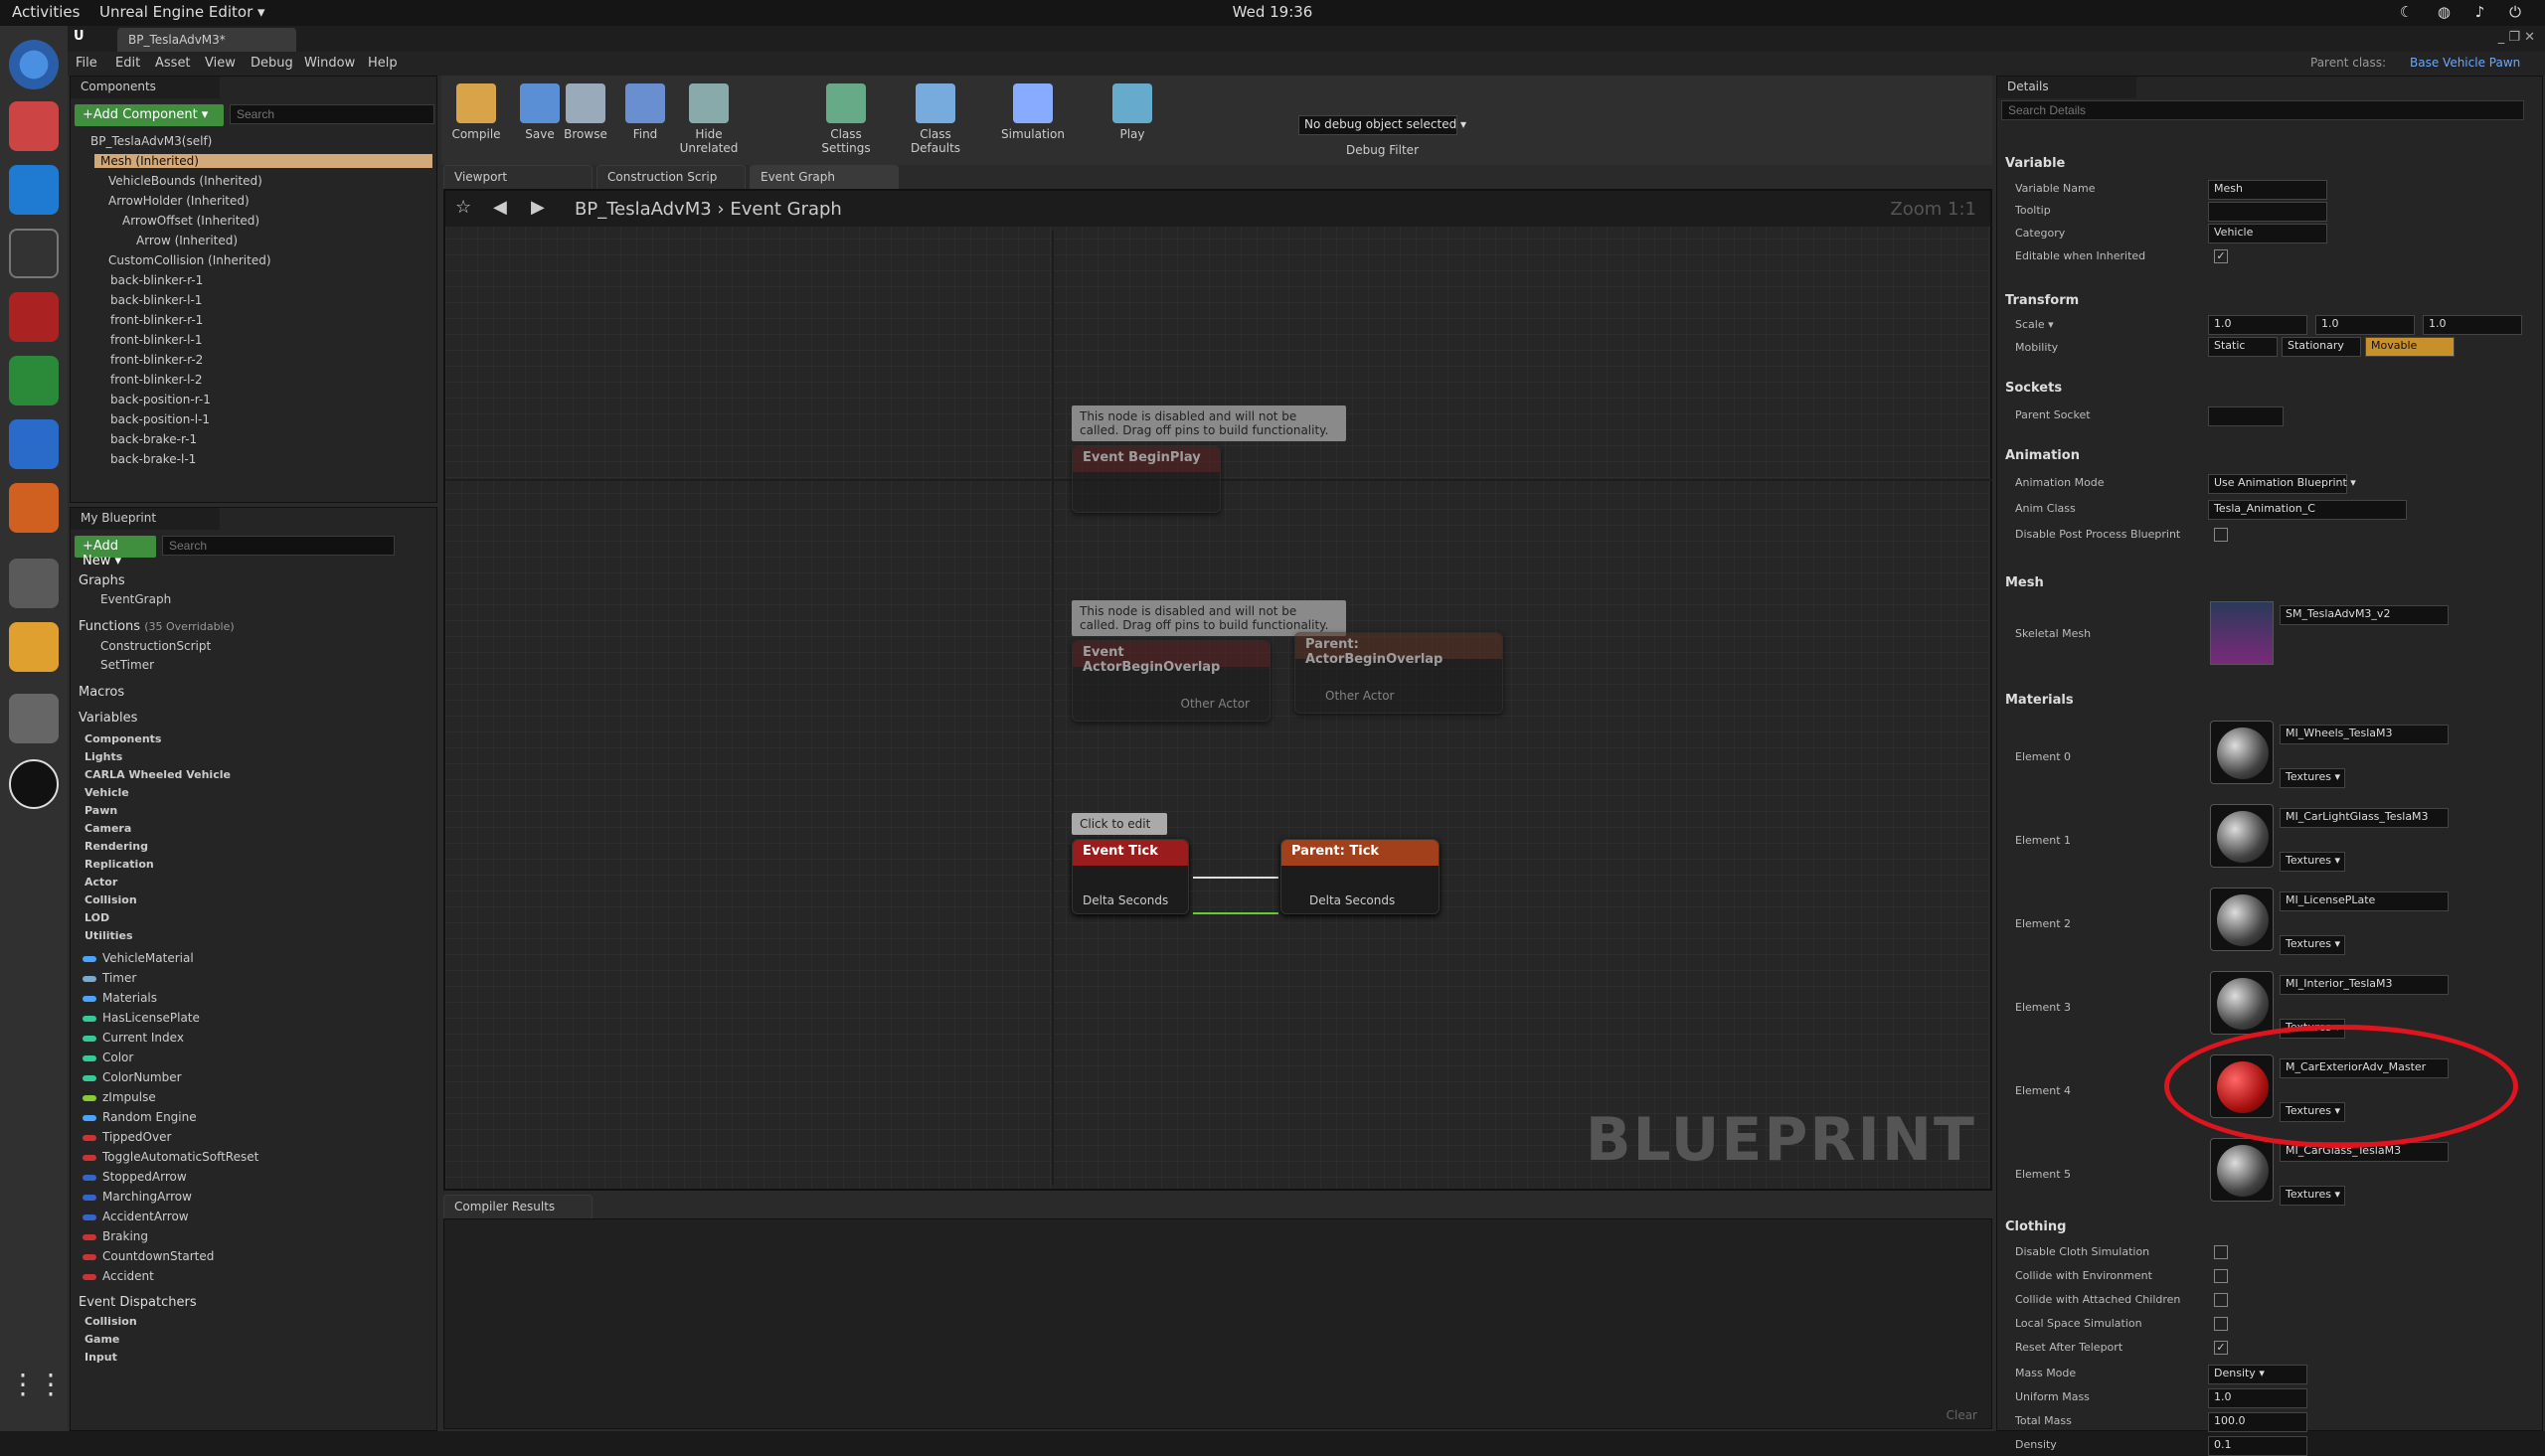 This screenshot has height=1456, width=2545. Describe the element at coordinates (2364, 901) in the screenshot. I see `material-select: MI_LicensePLate` at that location.